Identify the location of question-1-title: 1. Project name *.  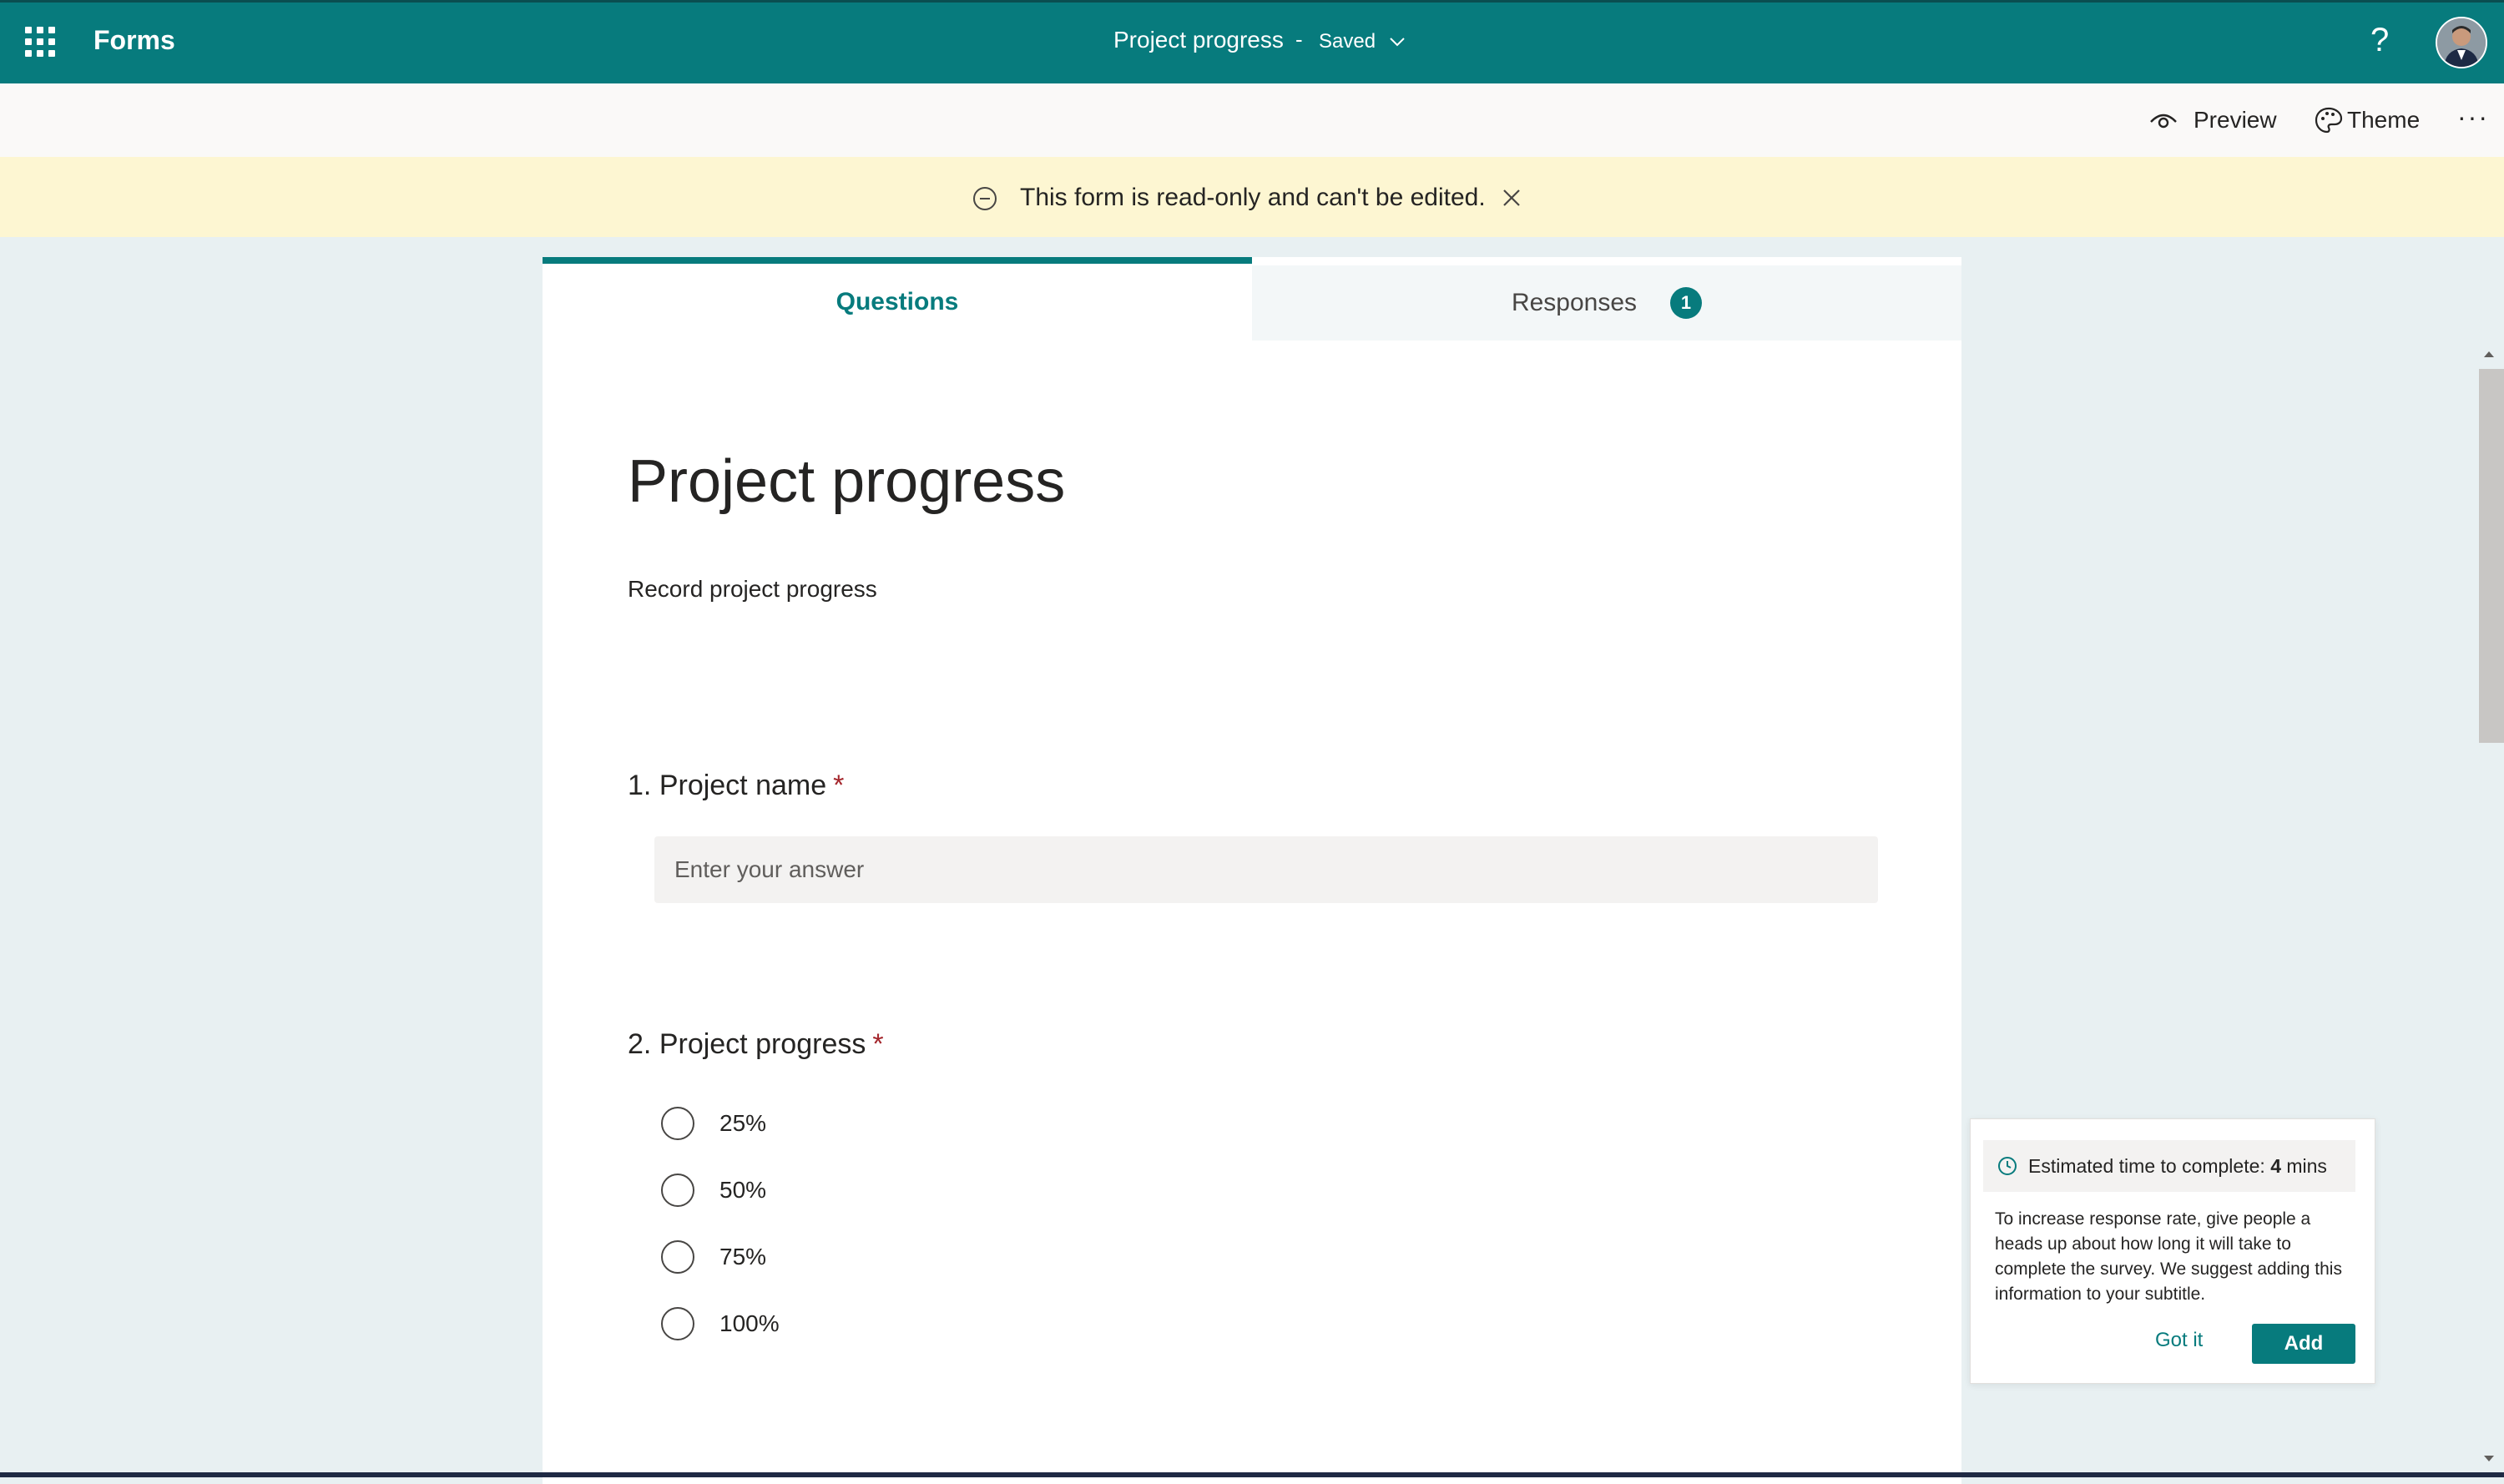
(736, 786).